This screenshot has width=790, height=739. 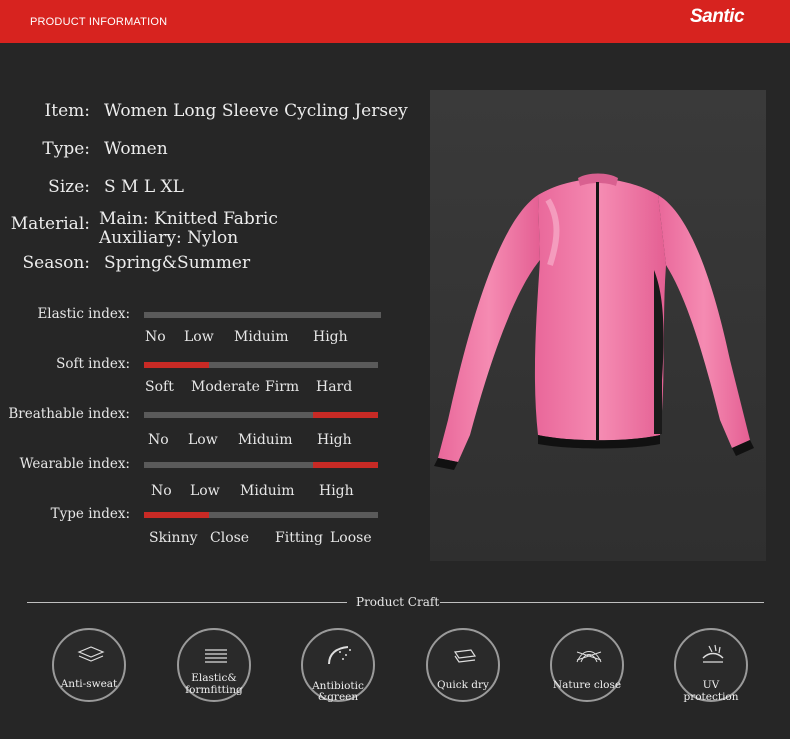 What do you see at coordinates (589, 657) in the screenshot?
I see `nature-close-icon` at bounding box center [589, 657].